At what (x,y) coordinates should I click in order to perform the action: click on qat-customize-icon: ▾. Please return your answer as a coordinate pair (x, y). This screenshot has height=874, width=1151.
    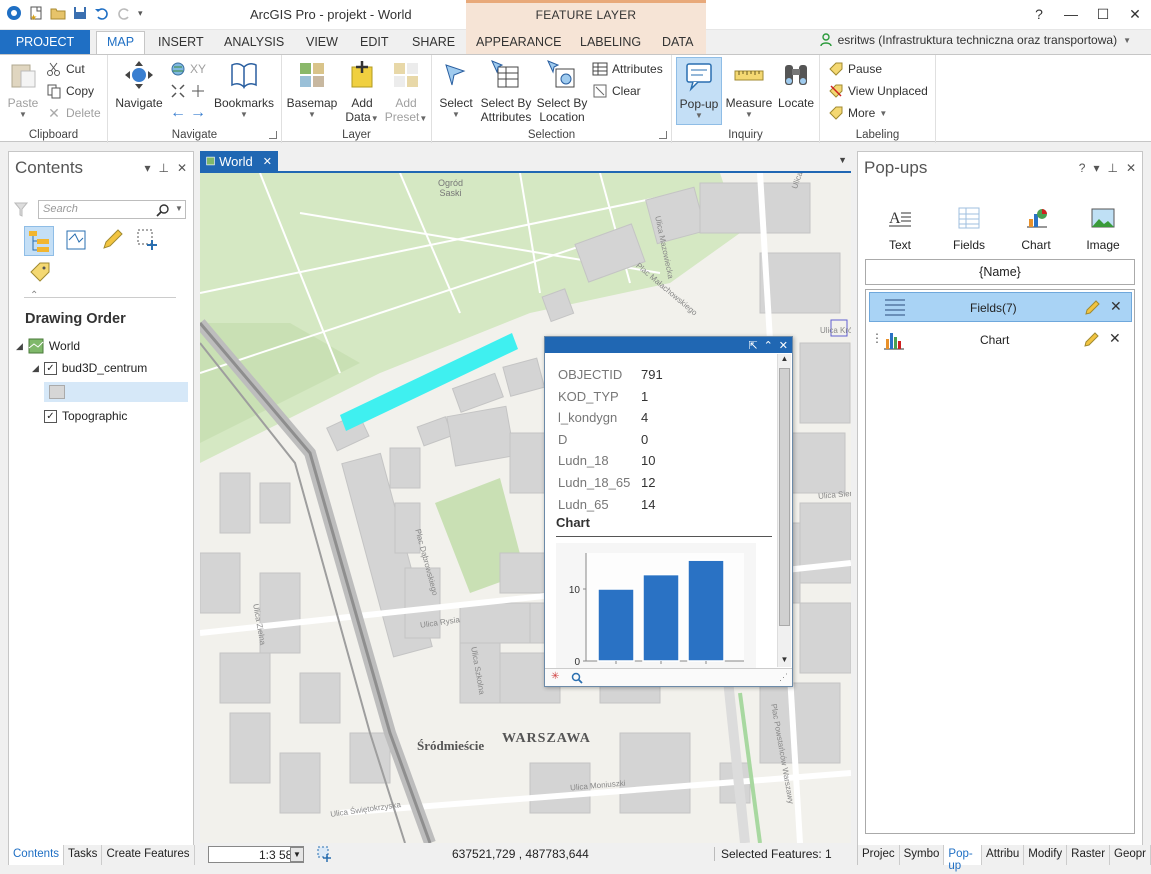
    Looking at the image, I should click on (140, 13).